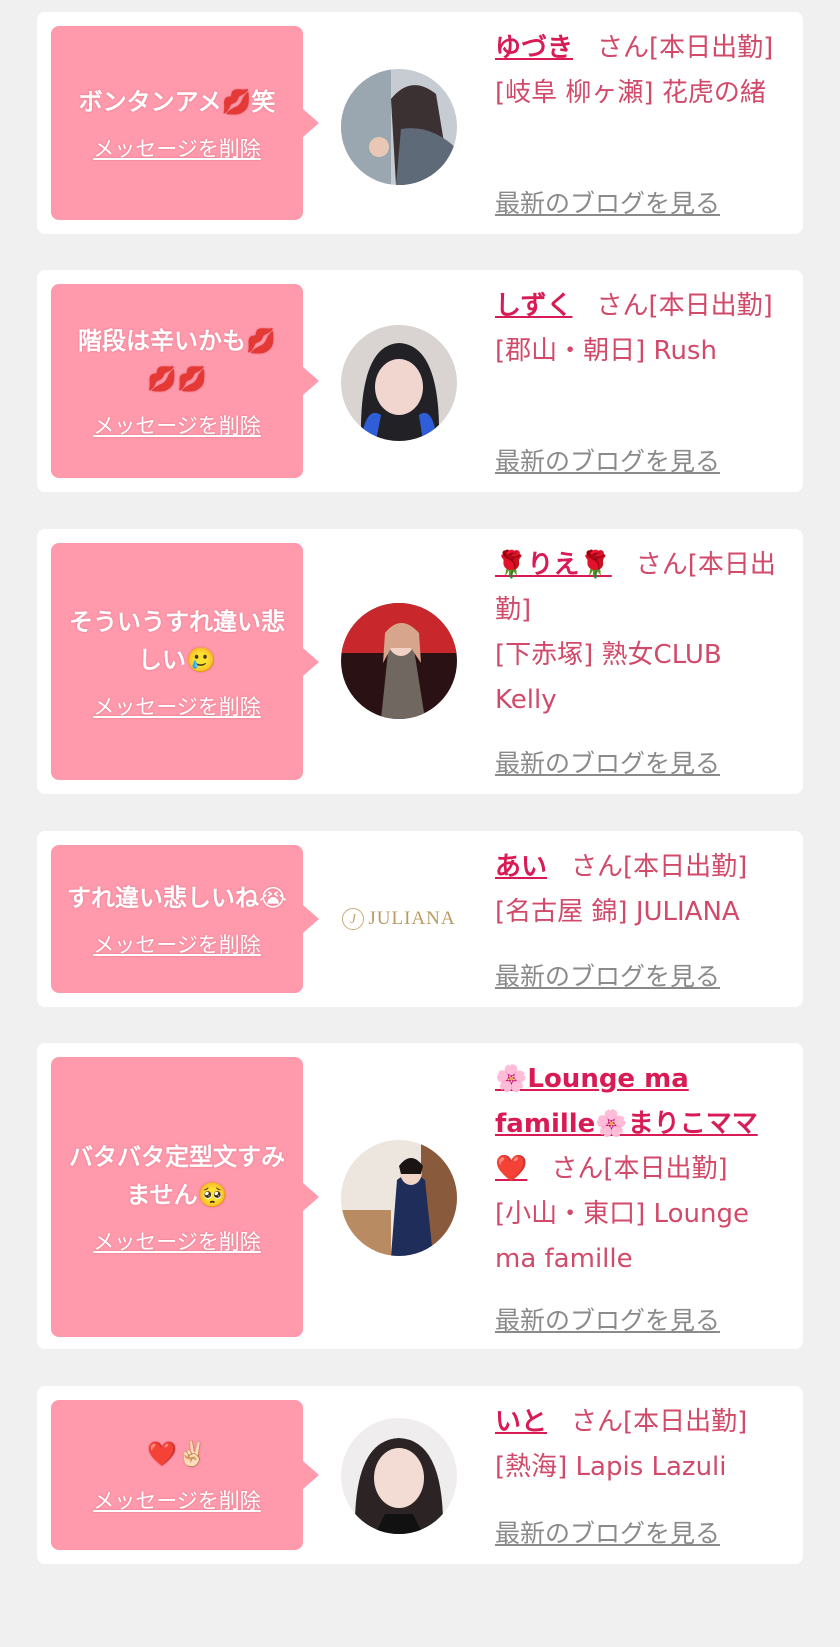  What do you see at coordinates (630, 93) in the screenshot?
I see `area-shop: [岐阜 柳ヶ瀬] 花虎の緒` at bounding box center [630, 93].